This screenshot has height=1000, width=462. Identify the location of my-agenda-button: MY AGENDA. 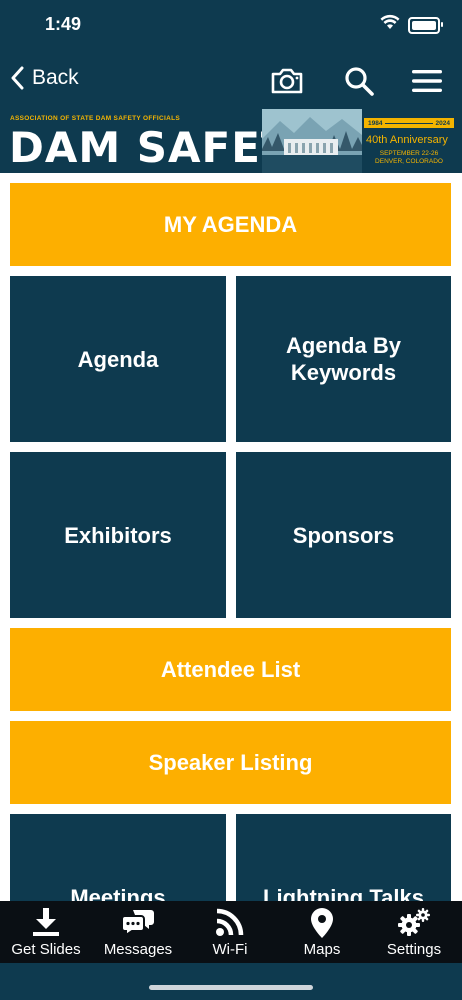
(230, 224).